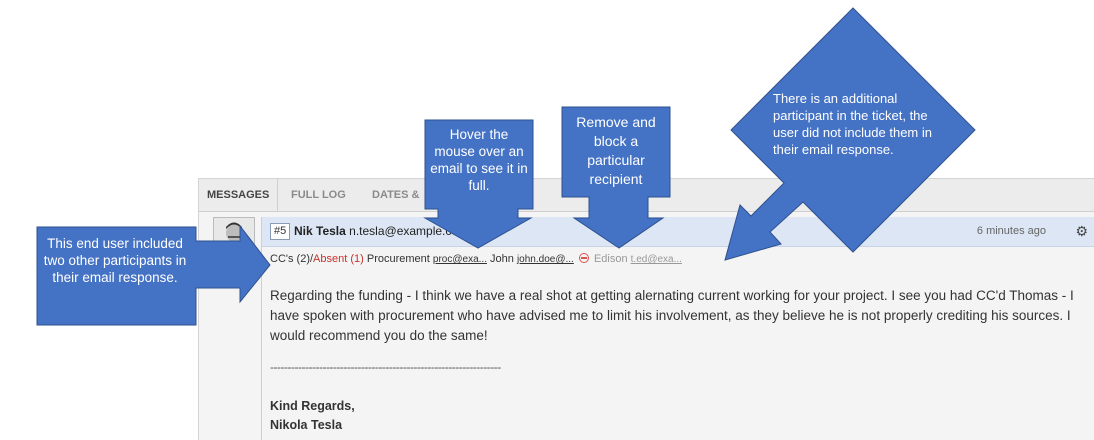 The width and height of the screenshot is (1094, 440). What do you see at coordinates (616, 150) in the screenshot?
I see `callout-remove-text: Remove and block a particular recipient` at bounding box center [616, 150].